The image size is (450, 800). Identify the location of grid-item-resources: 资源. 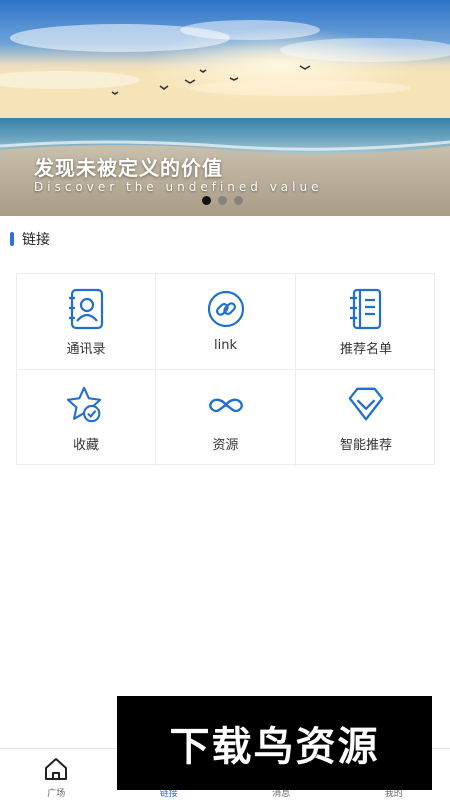
(226, 418).